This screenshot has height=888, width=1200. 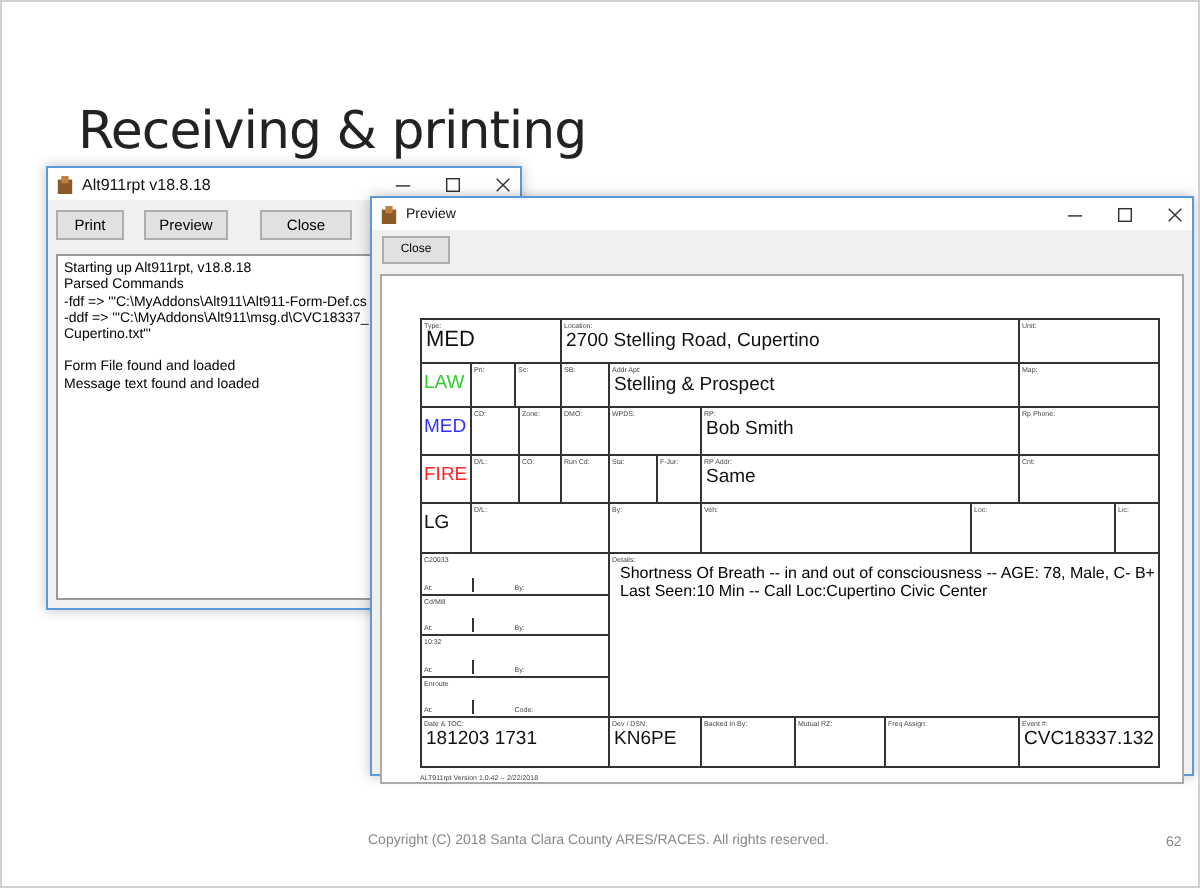 What do you see at coordinates (645, 739) in the screenshot?
I see `field-value: KN6PE` at bounding box center [645, 739].